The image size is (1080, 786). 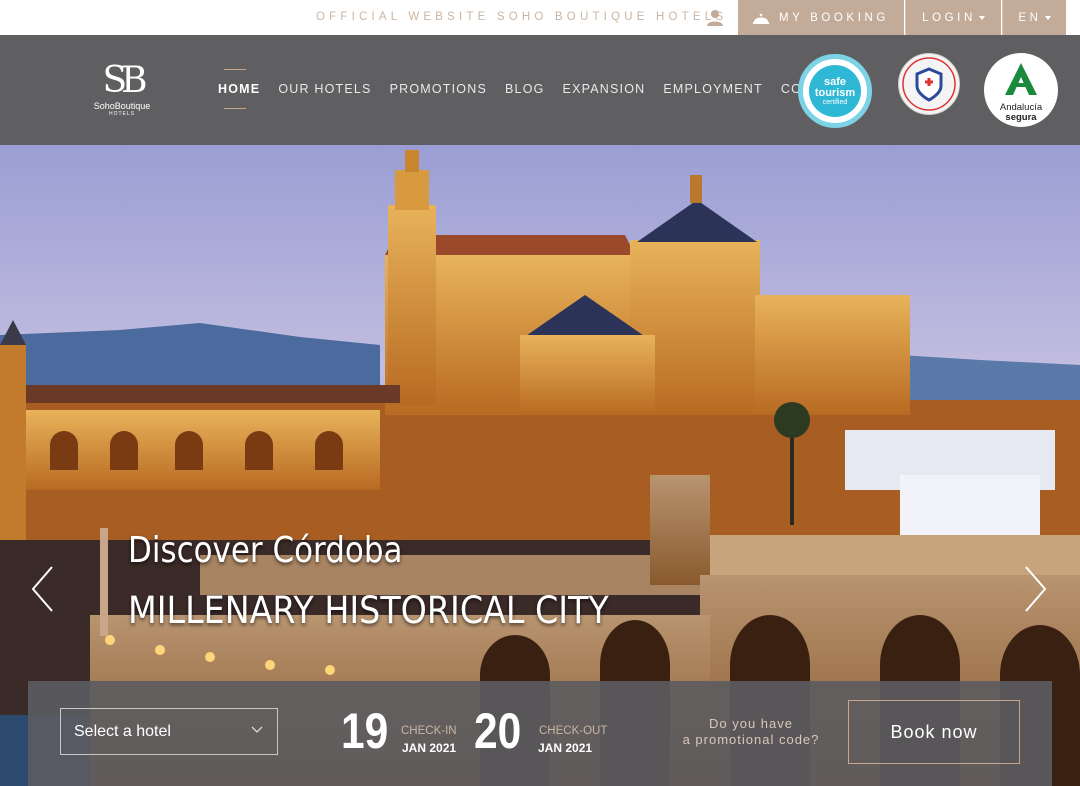 I want to click on soho-boutique-logo: SB SohoBoutique HOTELS, so click(x=122, y=89).